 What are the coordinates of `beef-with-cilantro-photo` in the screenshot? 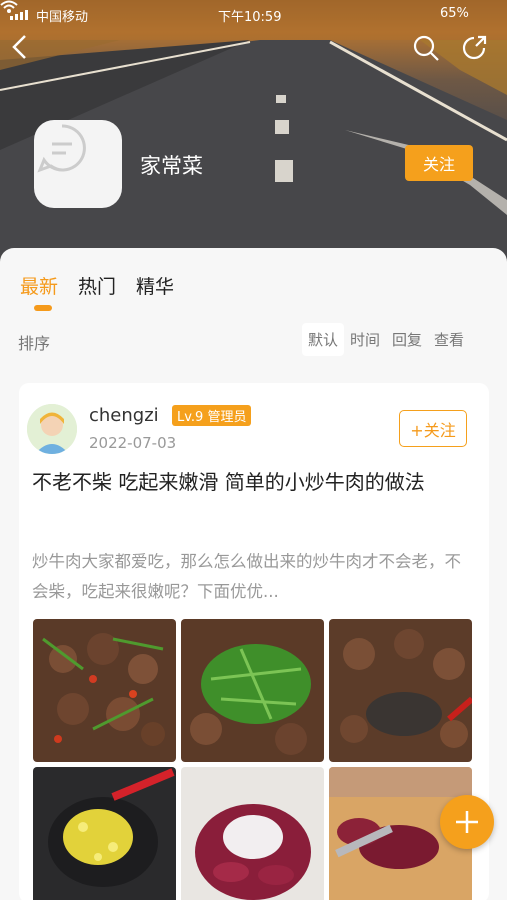 It's located at (252, 690).